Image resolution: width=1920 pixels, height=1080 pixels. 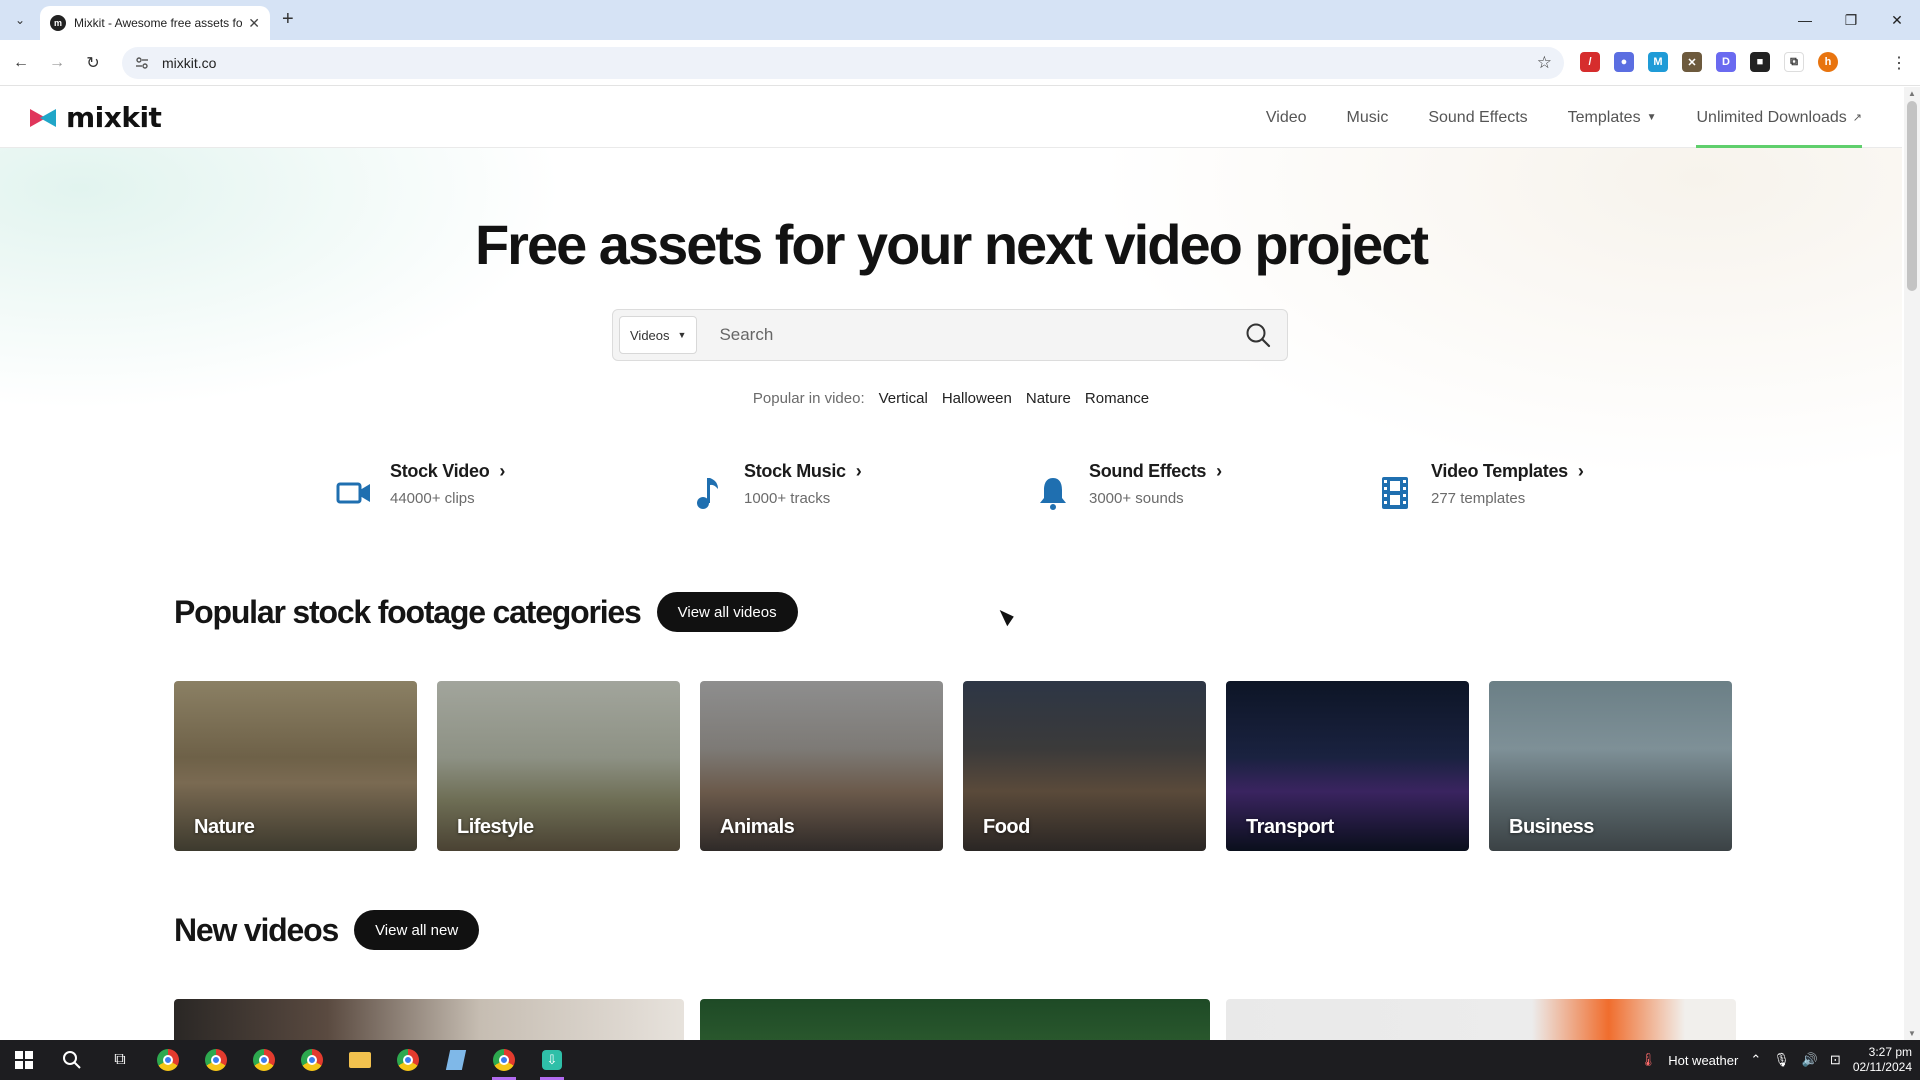 I want to click on popular-tag-nature: Nature, so click(x=1048, y=398).